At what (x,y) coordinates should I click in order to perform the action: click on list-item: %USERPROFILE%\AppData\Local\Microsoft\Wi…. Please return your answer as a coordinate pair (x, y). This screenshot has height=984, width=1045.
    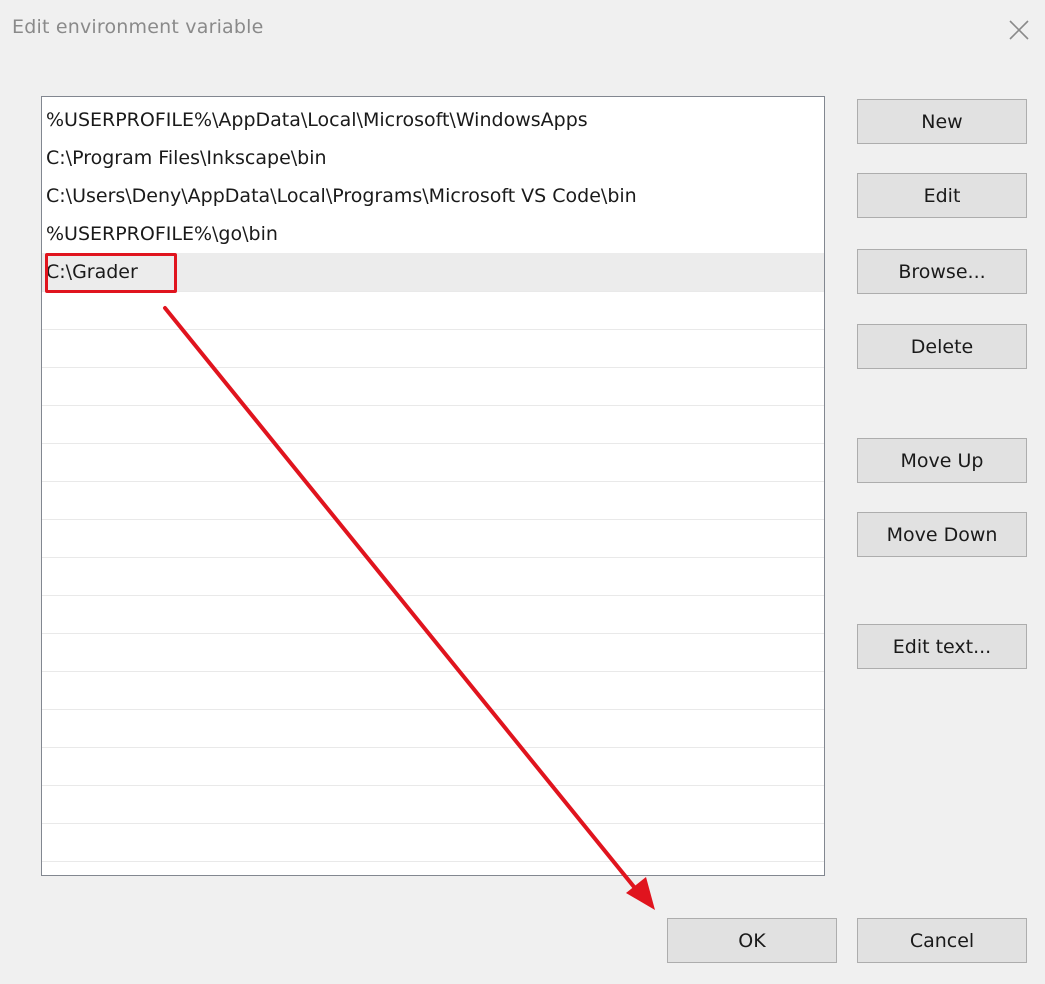
    Looking at the image, I should click on (433, 120).